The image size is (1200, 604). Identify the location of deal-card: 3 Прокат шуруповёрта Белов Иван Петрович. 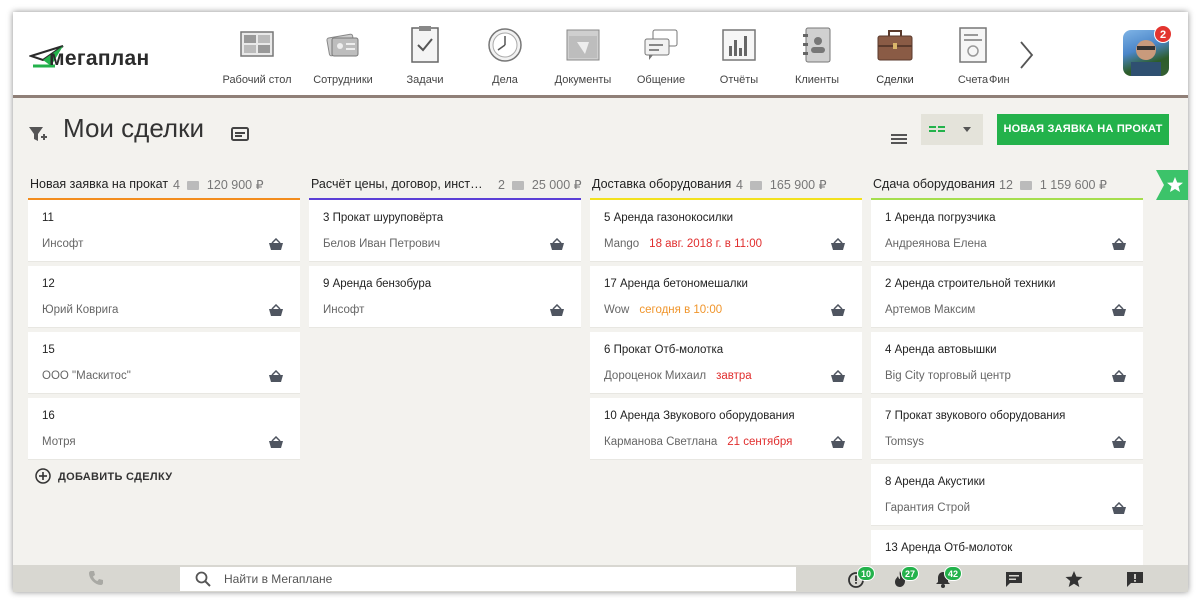
(445, 231).